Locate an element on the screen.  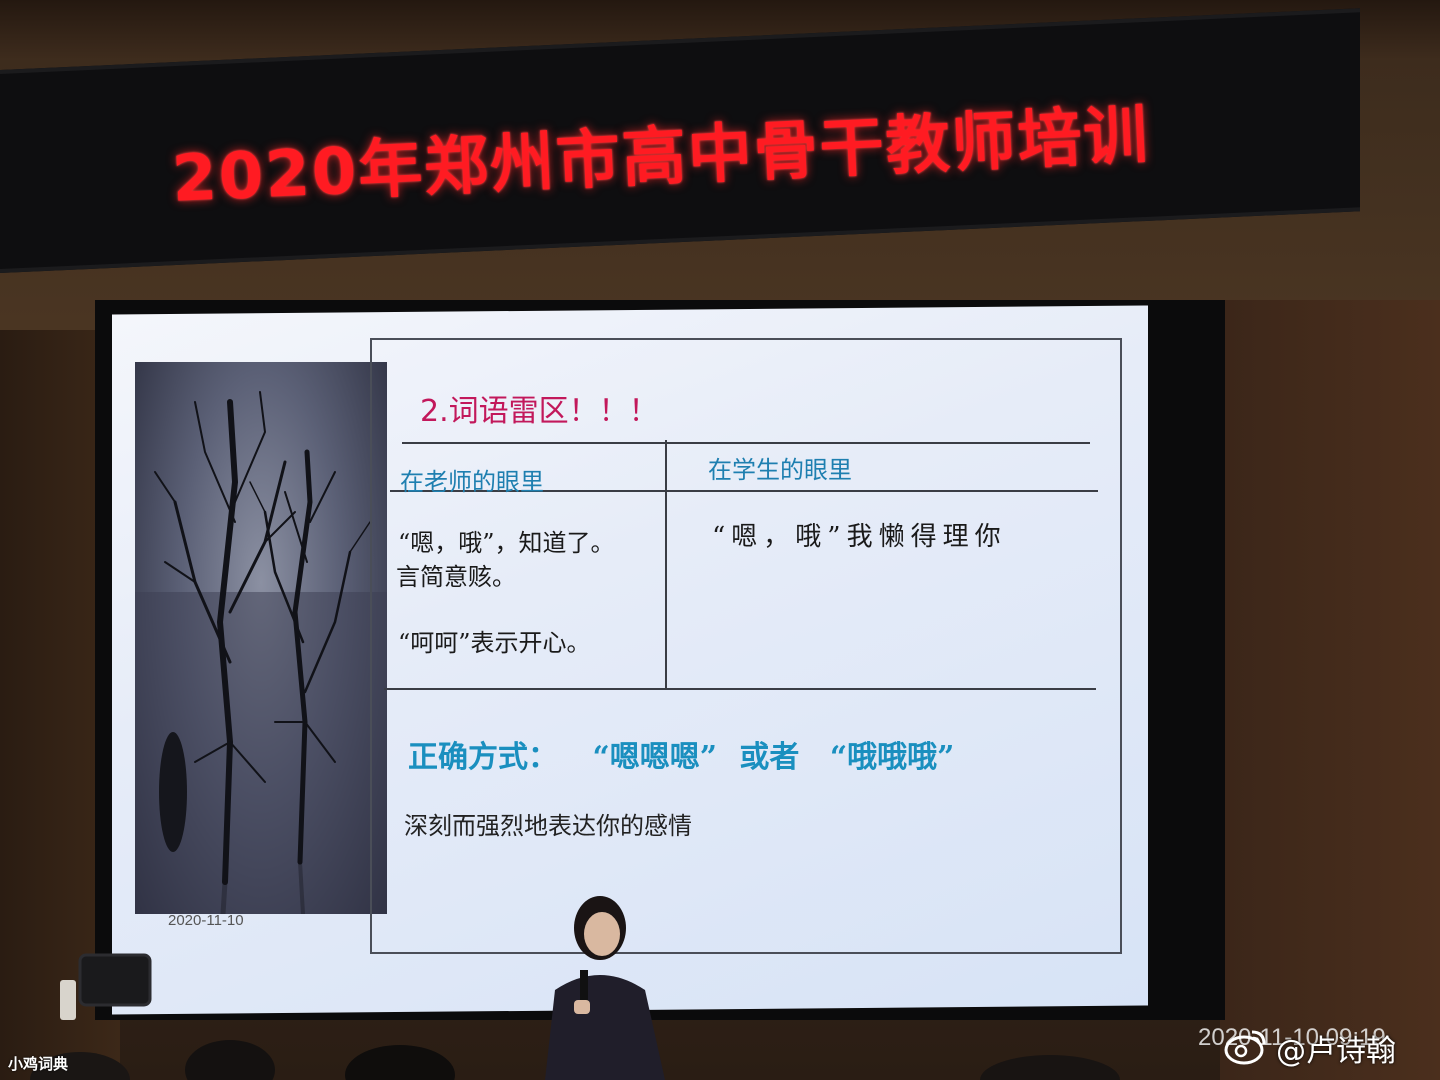
slide-title: 2.词语雷区！！！ is located at coordinates (539, 411).